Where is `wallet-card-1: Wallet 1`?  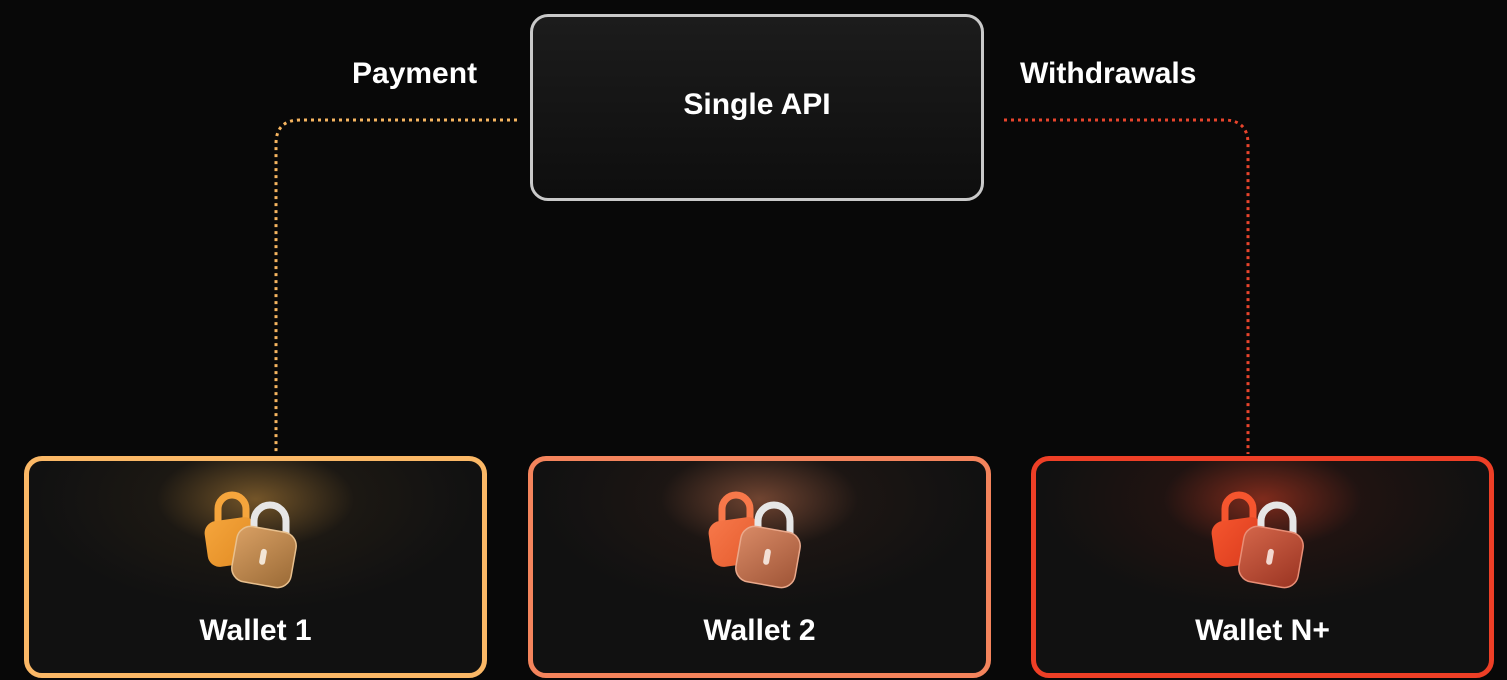 wallet-card-1: Wallet 1 is located at coordinates (255, 567).